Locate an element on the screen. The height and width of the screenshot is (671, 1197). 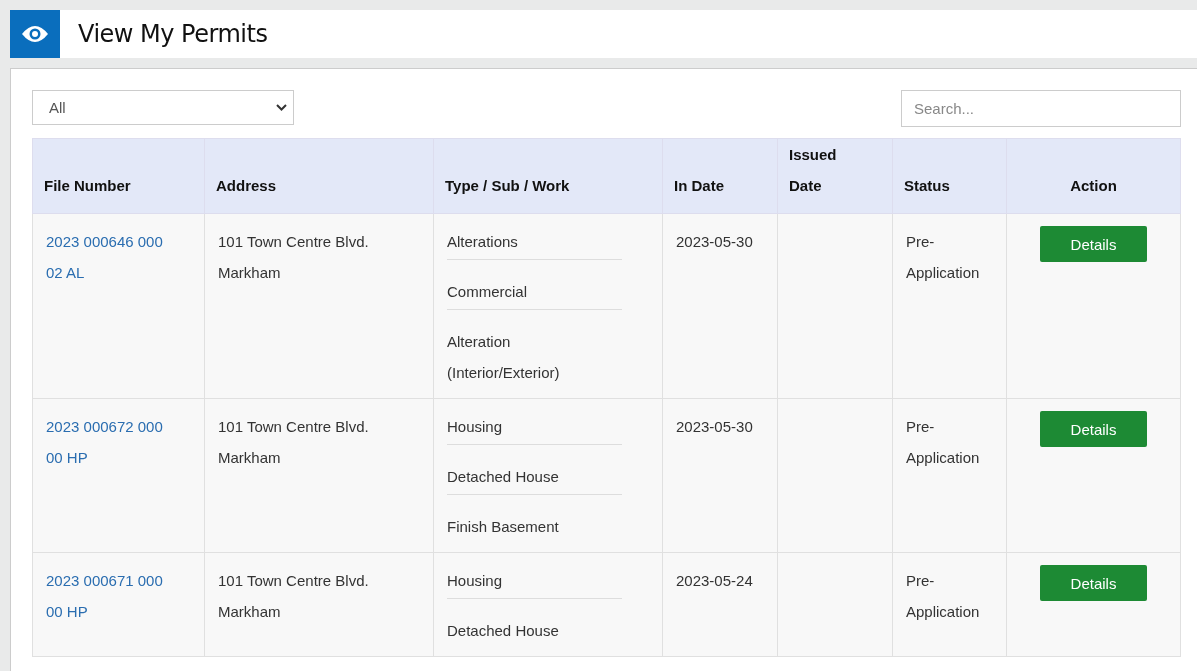
in-date-text: 2023-05-24 is located at coordinates (715, 581).